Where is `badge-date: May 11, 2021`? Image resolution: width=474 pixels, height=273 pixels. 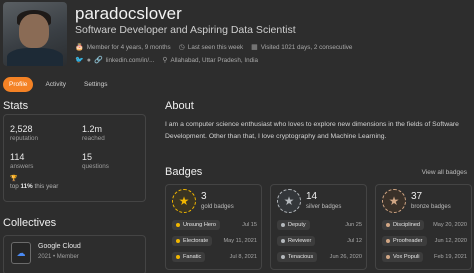 badge-date: May 11, 2021 is located at coordinates (240, 241).